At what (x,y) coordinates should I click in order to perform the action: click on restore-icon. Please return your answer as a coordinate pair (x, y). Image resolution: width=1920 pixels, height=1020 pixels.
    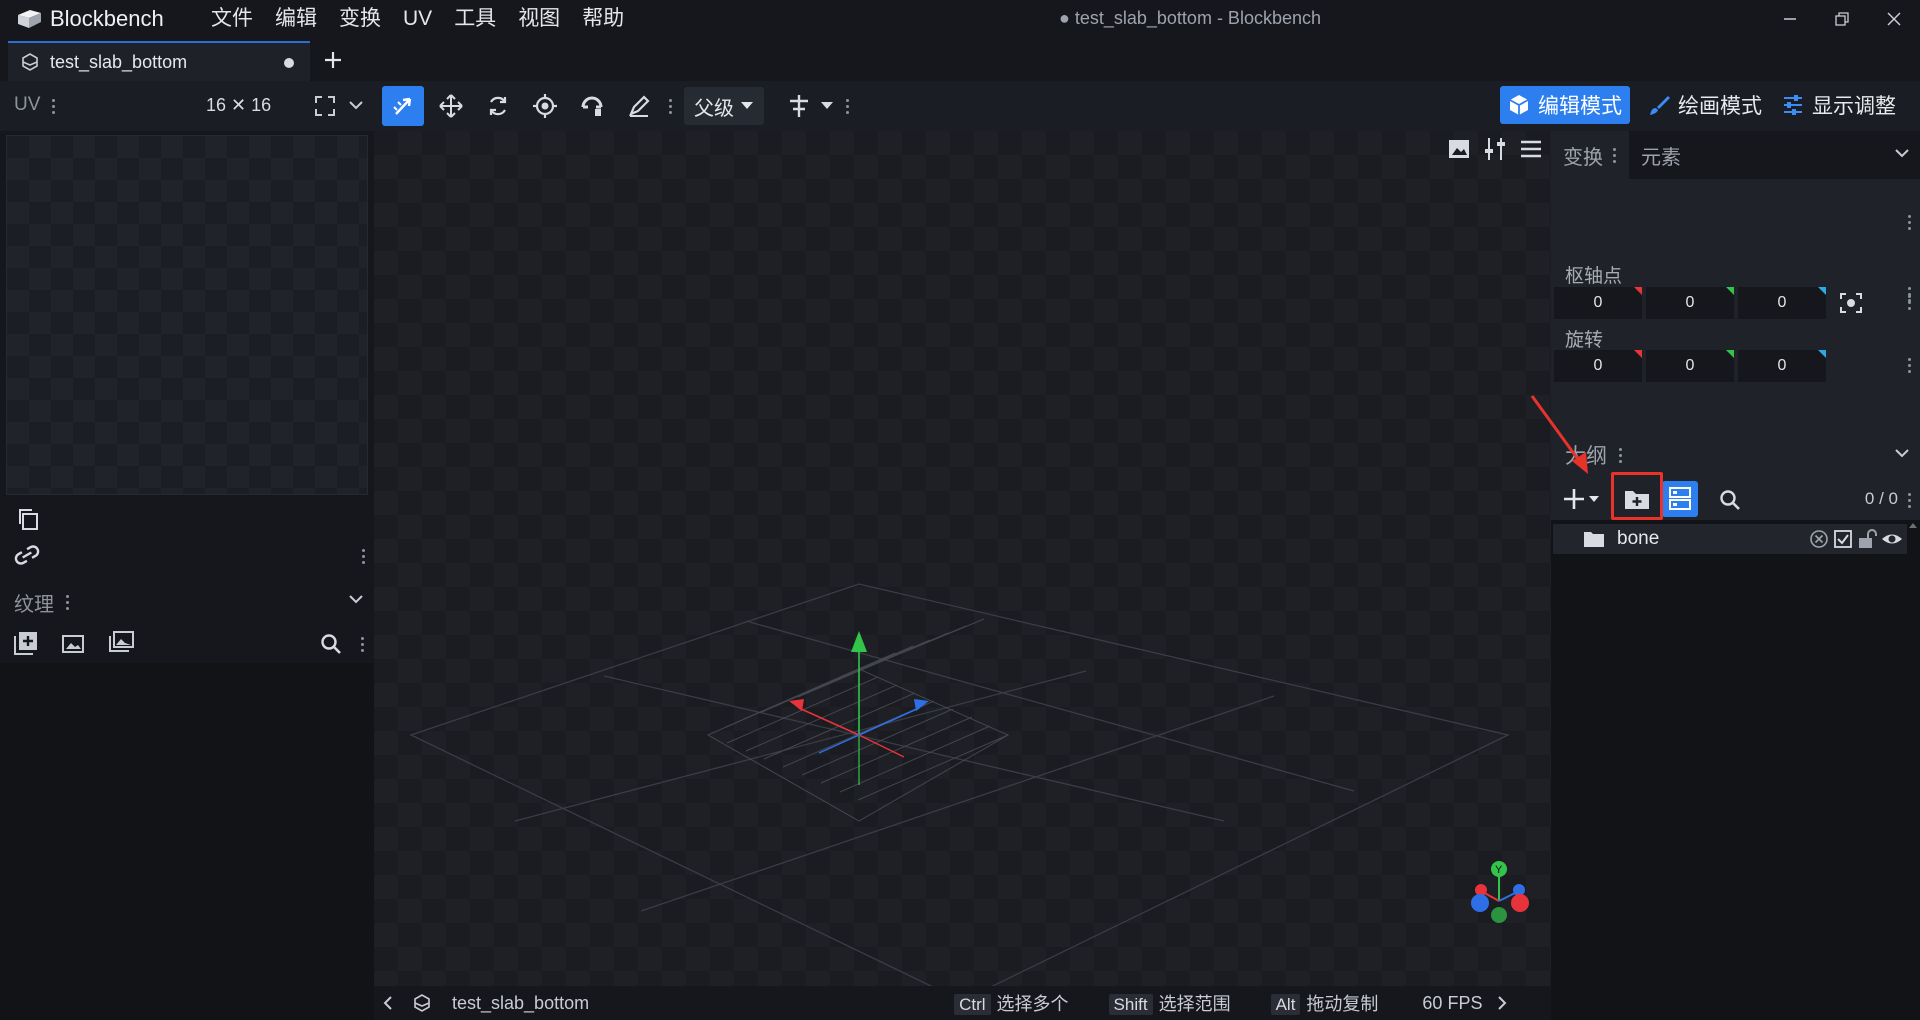
    Looking at the image, I should click on (1842, 18).